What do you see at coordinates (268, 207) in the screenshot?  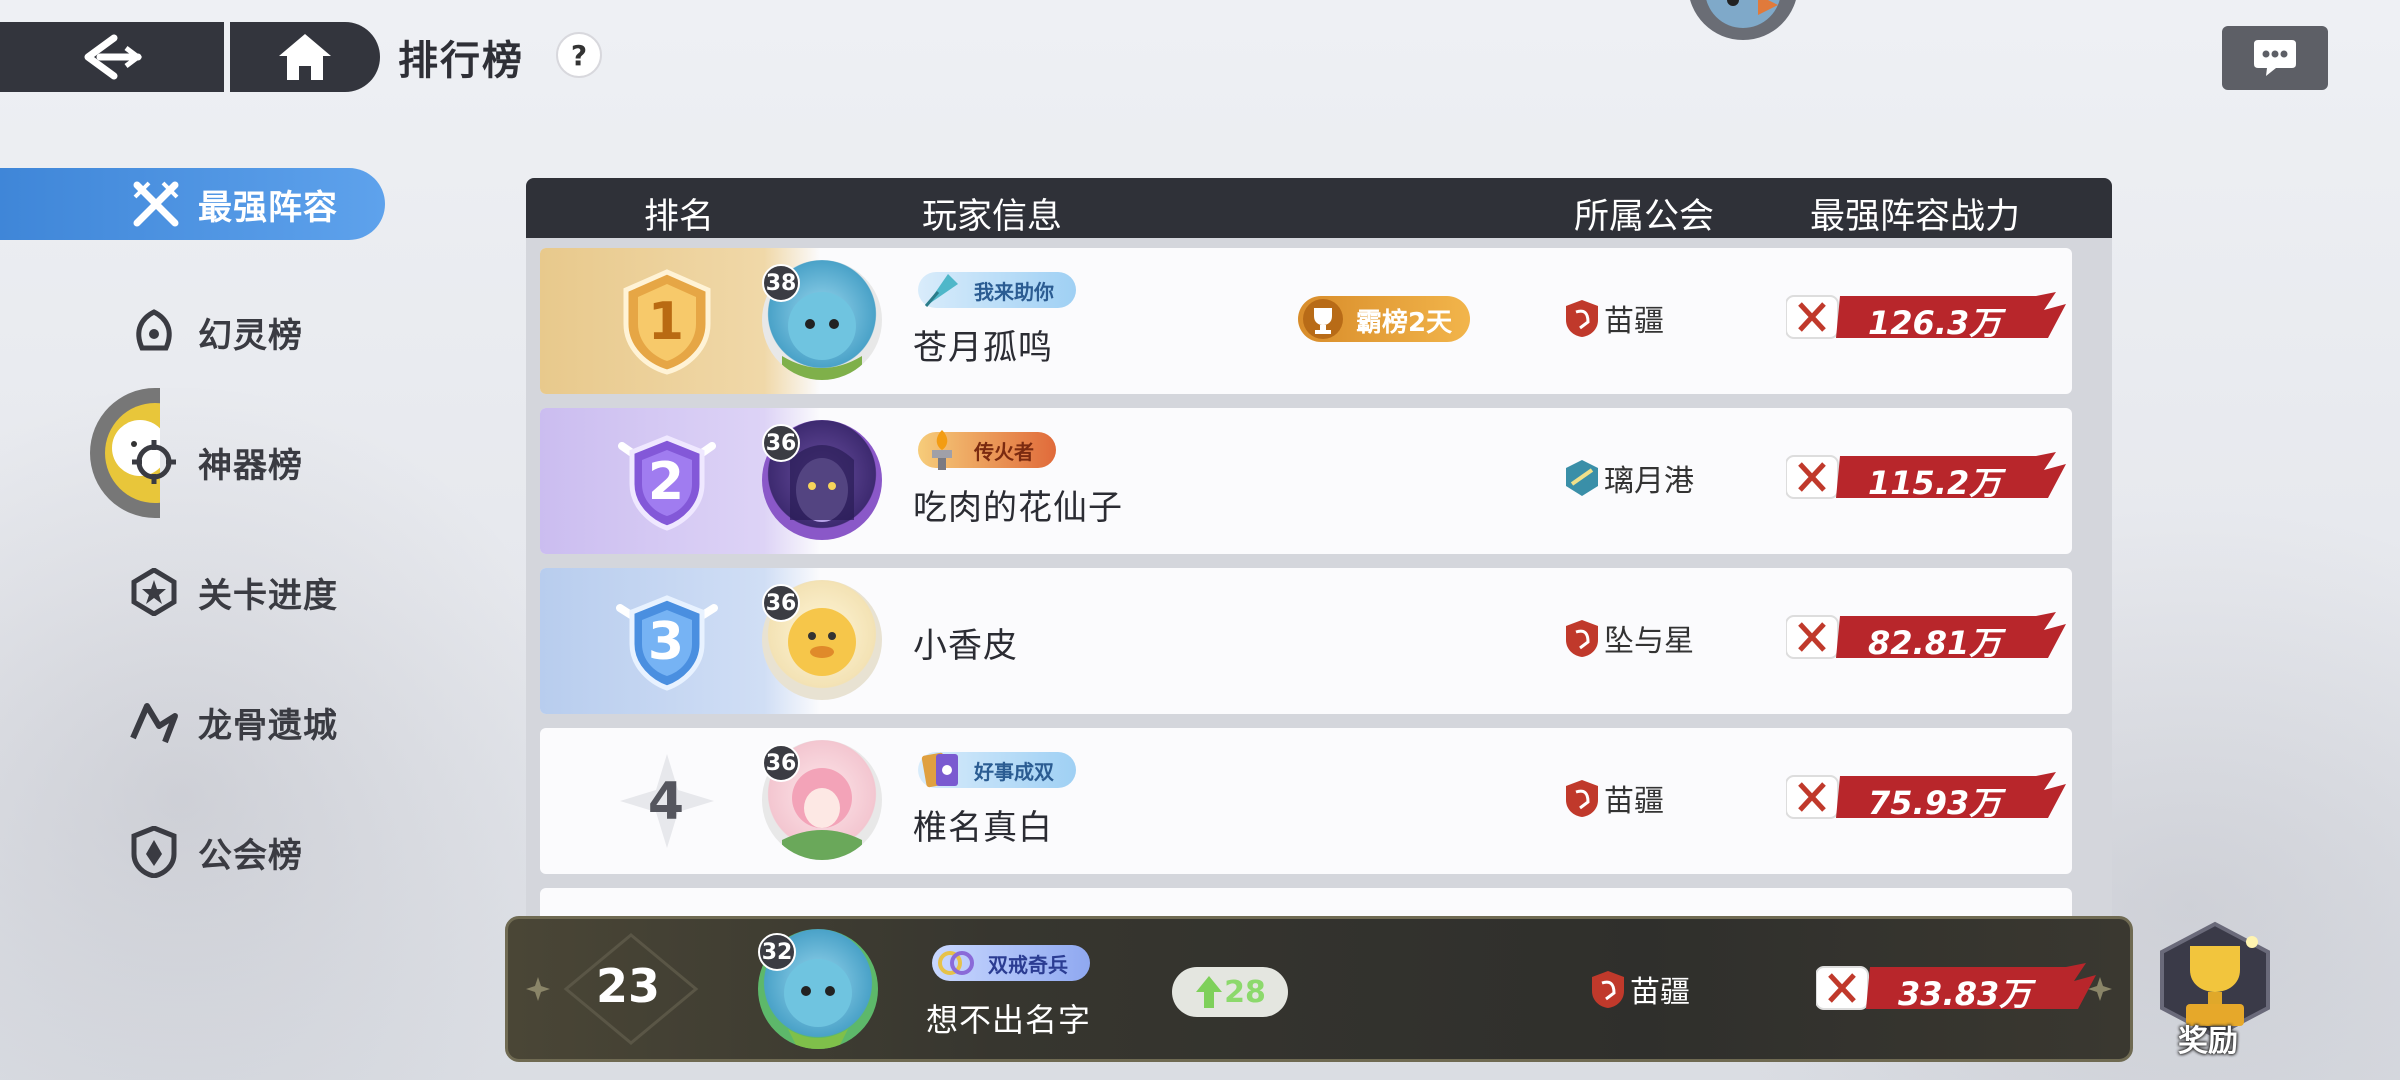 I see `sidebar-item-label: 最强阵容` at bounding box center [268, 207].